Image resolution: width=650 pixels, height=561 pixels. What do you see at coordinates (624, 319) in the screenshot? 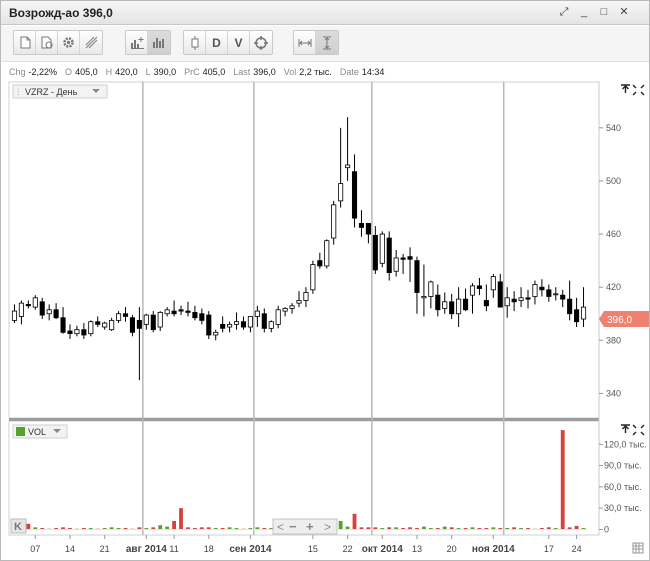
I see `last-price-badge: 396,0` at bounding box center [624, 319].